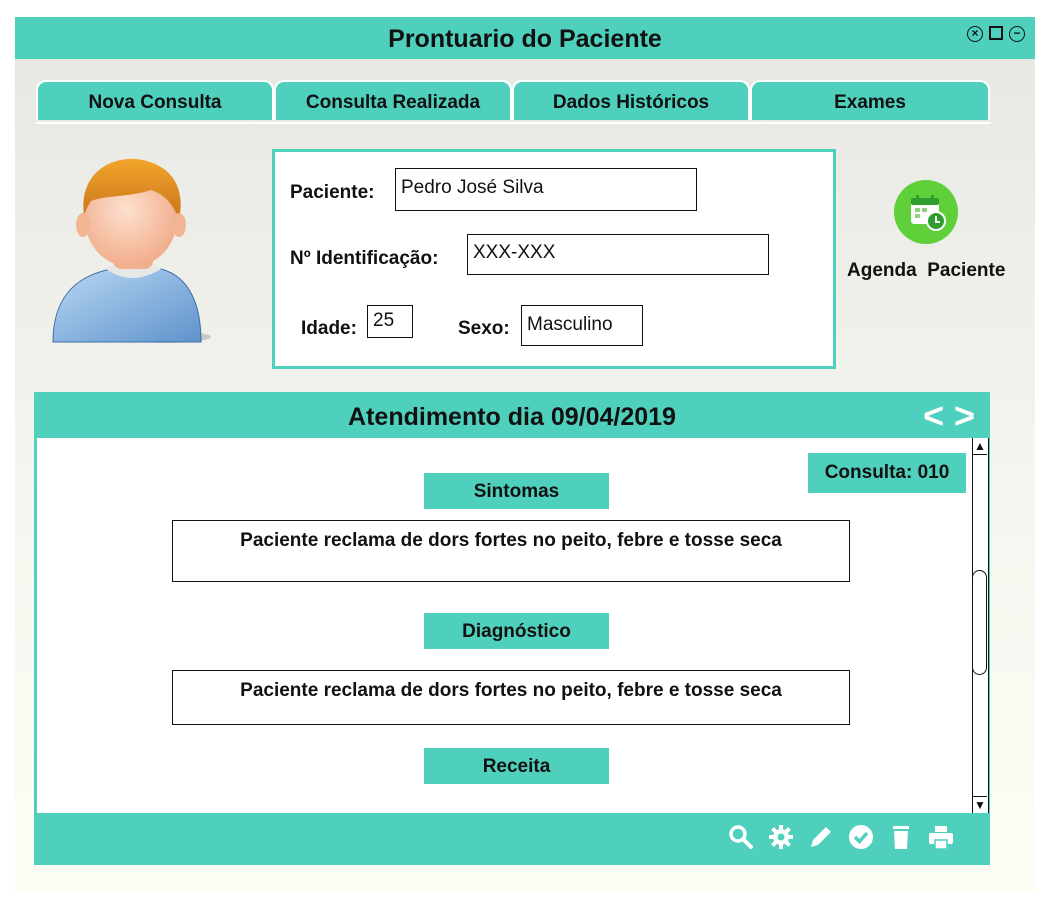 This screenshot has width=1046, height=908. I want to click on agenda-label: Agenda Paciente, so click(926, 271).